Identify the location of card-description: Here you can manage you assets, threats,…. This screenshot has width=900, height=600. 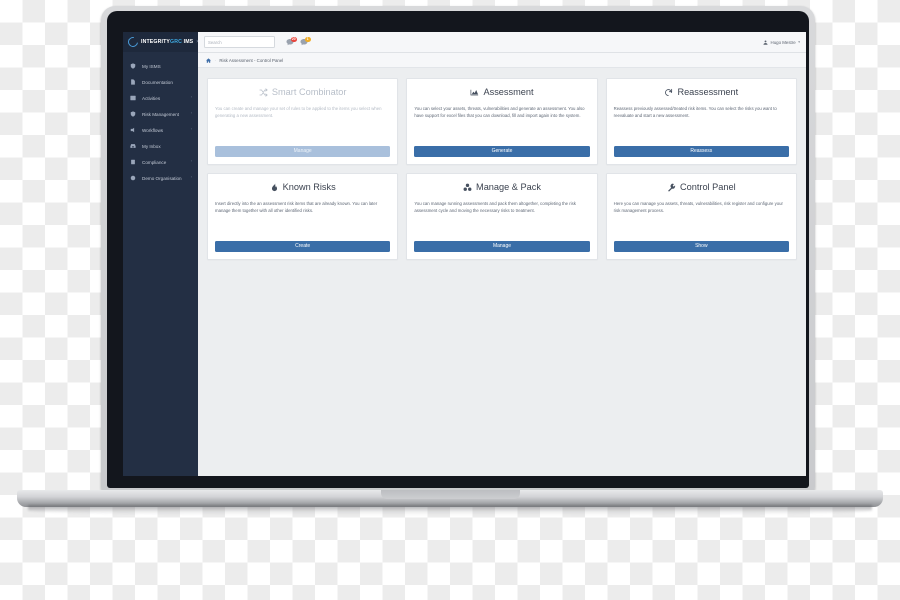
(698, 207).